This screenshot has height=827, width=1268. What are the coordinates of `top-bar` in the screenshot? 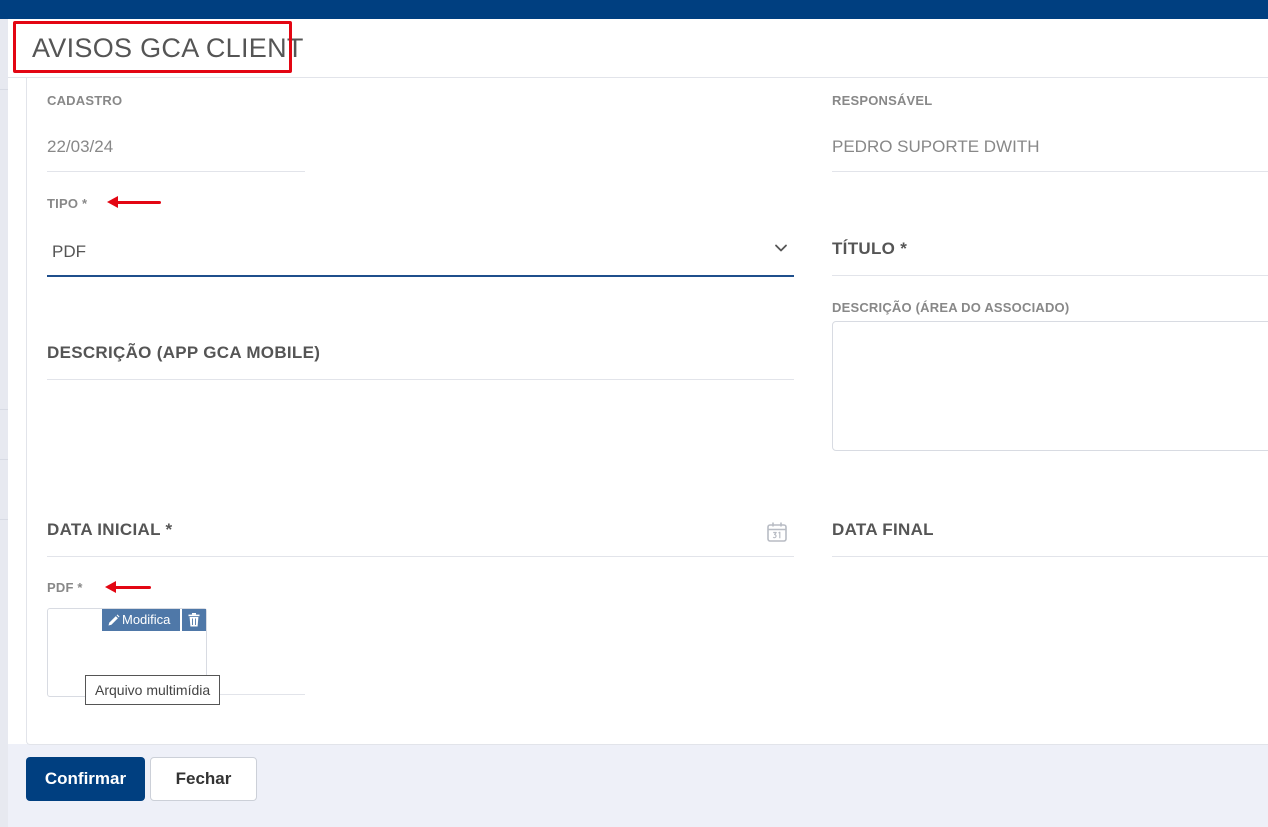 It's located at (634, 9).